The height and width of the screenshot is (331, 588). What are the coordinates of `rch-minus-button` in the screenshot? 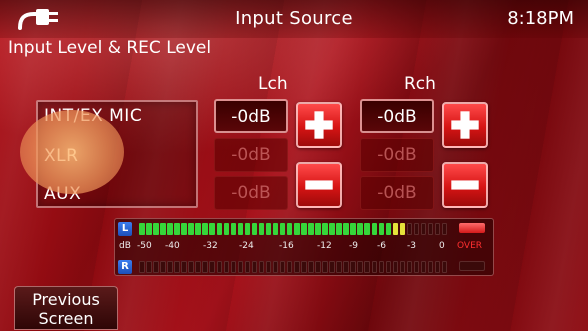 It's located at (465, 185).